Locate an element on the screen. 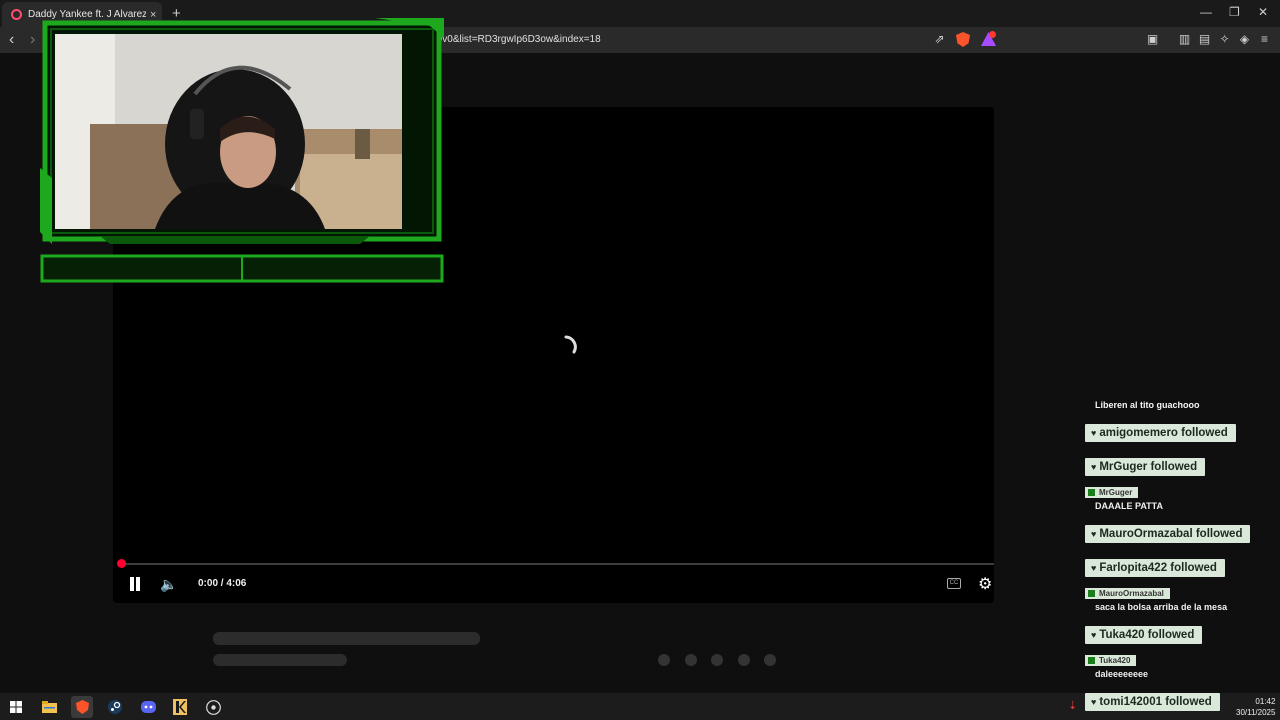 The width and height of the screenshot is (1280, 720). follow-alert: ♥ MrGuger followed is located at coordinates (1145, 467).